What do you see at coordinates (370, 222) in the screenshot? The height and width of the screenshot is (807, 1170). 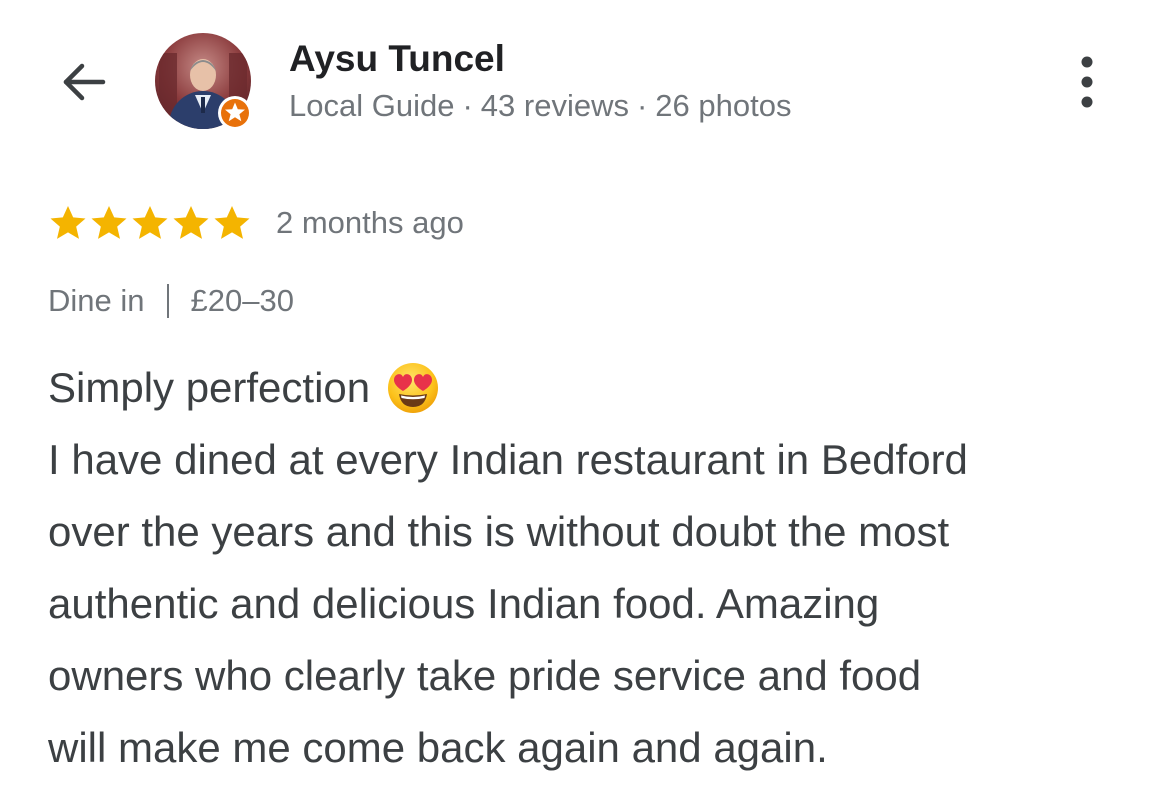 I see `review-time: 2 months ago` at bounding box center [370, 222].